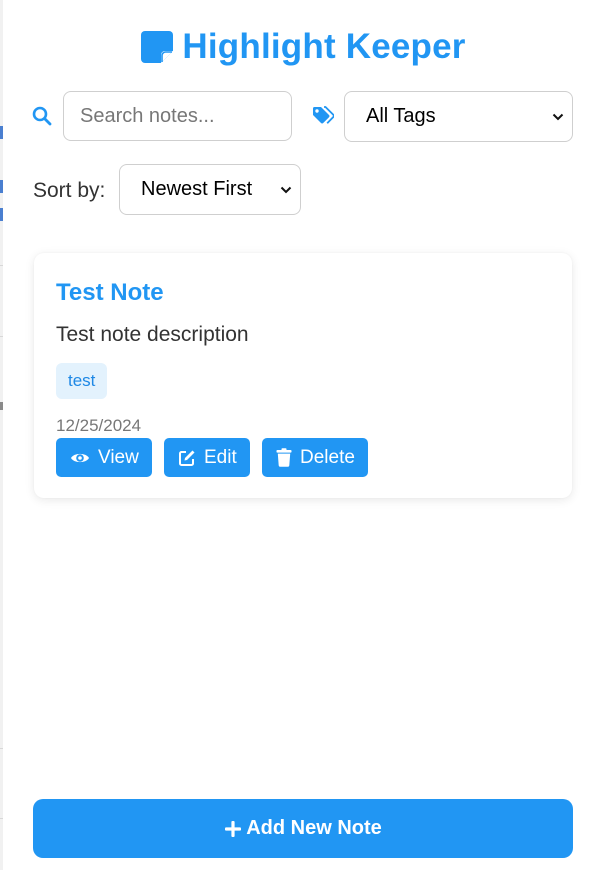  I want to click on note-title: Test Note, so click(110, 293).